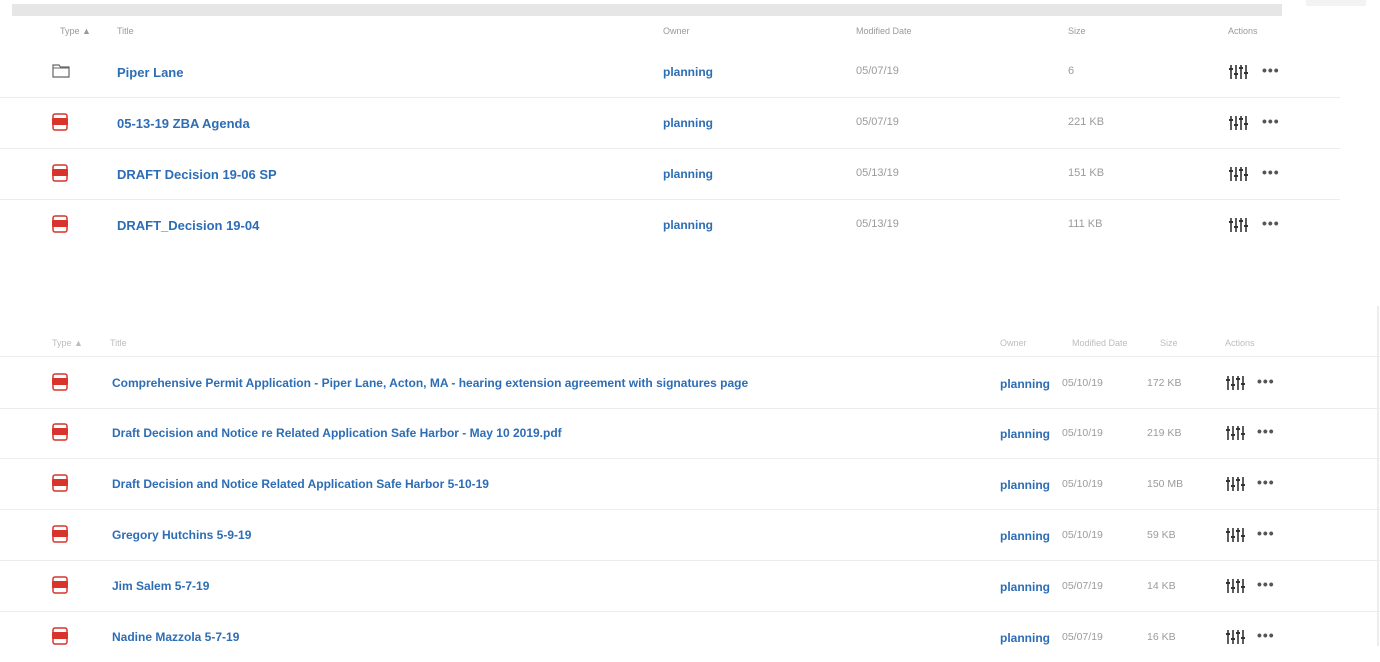 The width and height of the screenshot is (1380, 662). What do you see at coordinates (1086, 122) in the screenshot?
I see `file-size: 221 KB` at bounding box center [1086, 122].